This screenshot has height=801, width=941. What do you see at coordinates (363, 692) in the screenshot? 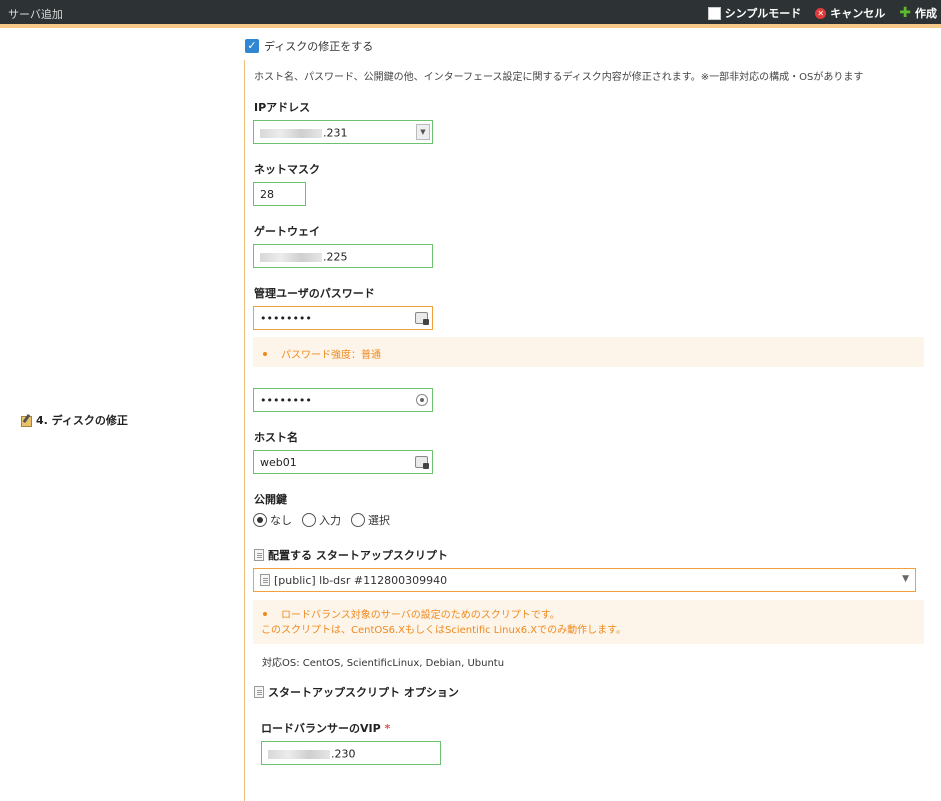
I see `startup-options-label-text: スタートアップスクリプト オプション` at bounding box center [363, 692].